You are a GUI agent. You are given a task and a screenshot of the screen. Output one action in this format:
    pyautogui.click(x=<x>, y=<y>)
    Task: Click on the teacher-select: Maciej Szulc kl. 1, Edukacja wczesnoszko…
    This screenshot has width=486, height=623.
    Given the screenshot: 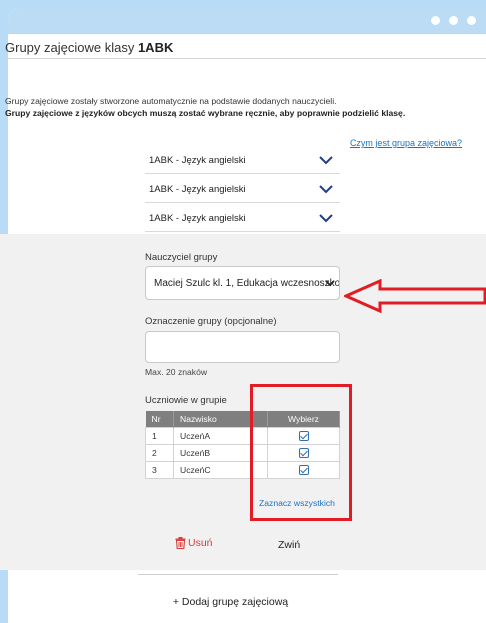 What is the action you would take?
    pyautogui.click(x=242, y=283)
    